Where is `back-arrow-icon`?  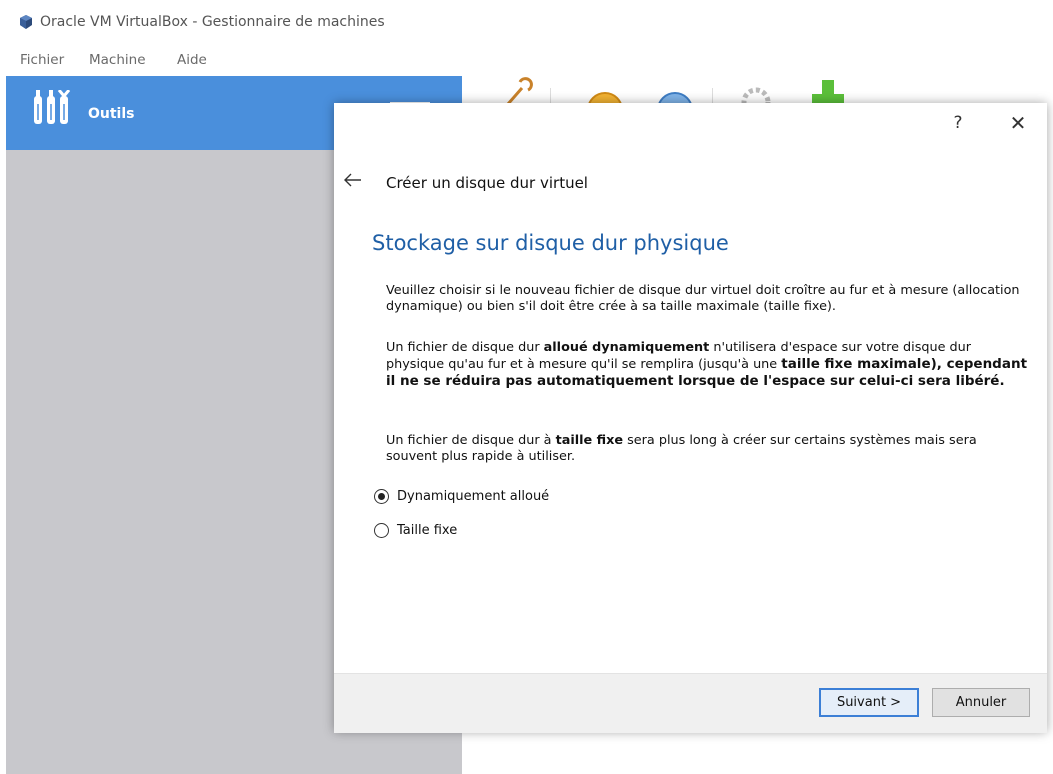
back-arrow-icon is located at coordinates (353, 181).